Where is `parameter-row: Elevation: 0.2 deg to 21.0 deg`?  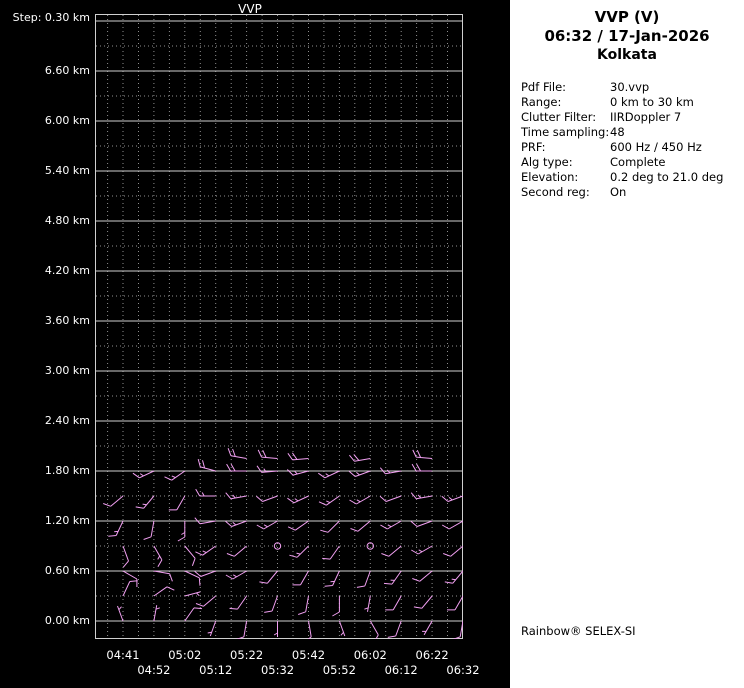
parameter-row: Elevation: 0.2 deg to 21.0 deg is located at coordinates (632, 177).